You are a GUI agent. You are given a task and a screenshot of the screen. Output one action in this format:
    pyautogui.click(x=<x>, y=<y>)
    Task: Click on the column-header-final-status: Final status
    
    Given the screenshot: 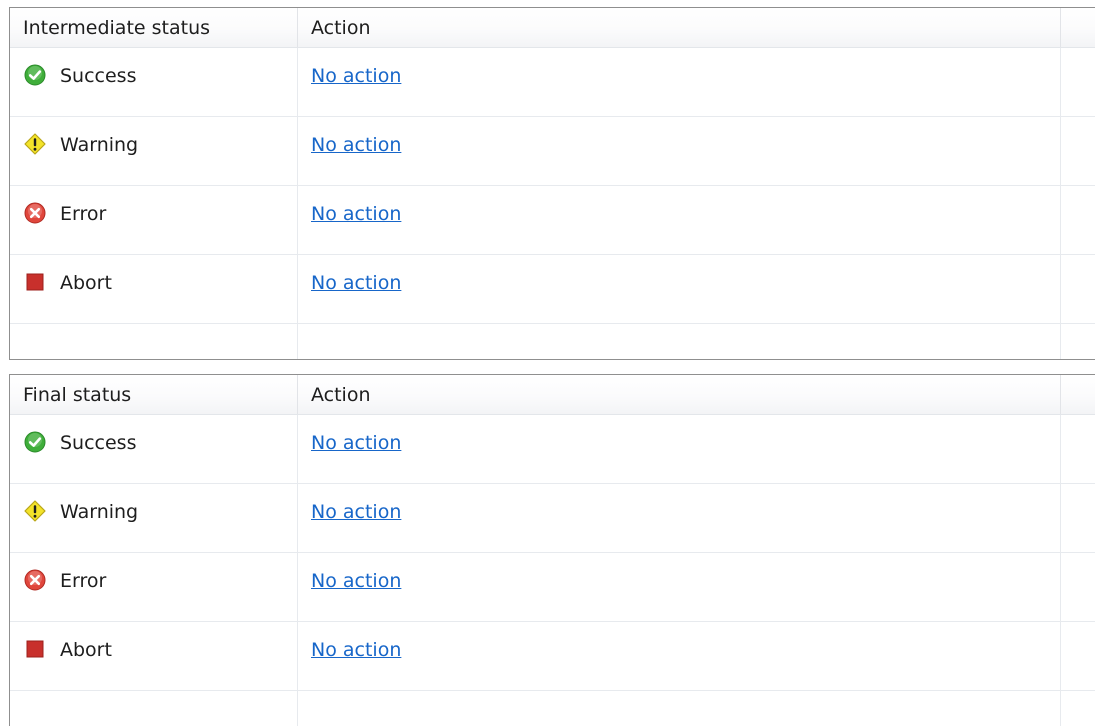 What is the action you would take?
    pyautogui.click(x=154, y=394)
    